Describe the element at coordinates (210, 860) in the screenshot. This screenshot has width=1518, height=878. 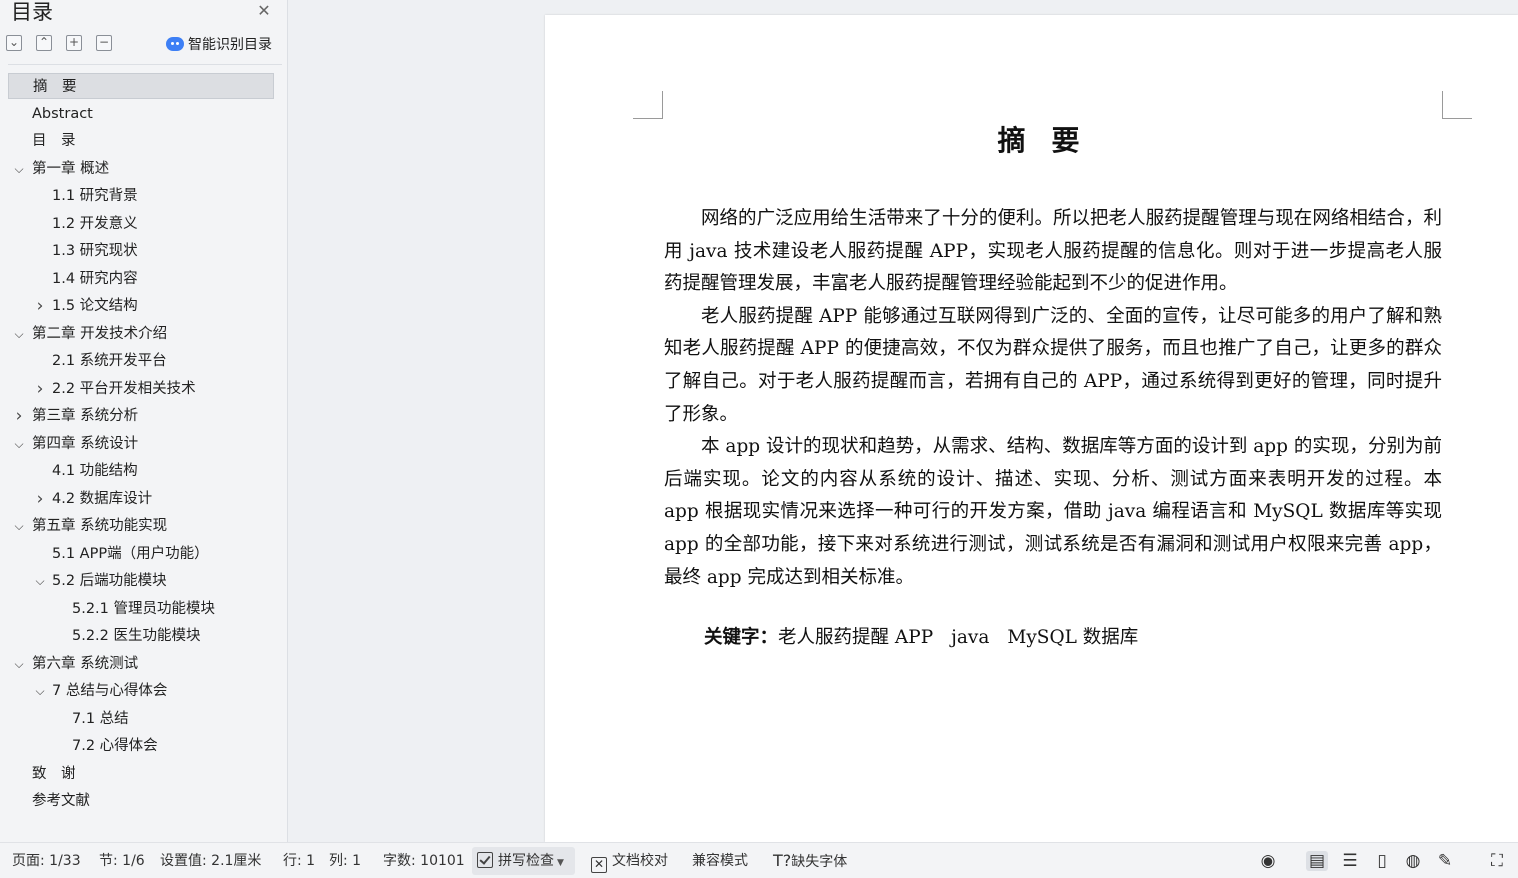
I see `setting-value: 设置值: 2.1厘米` at that location.